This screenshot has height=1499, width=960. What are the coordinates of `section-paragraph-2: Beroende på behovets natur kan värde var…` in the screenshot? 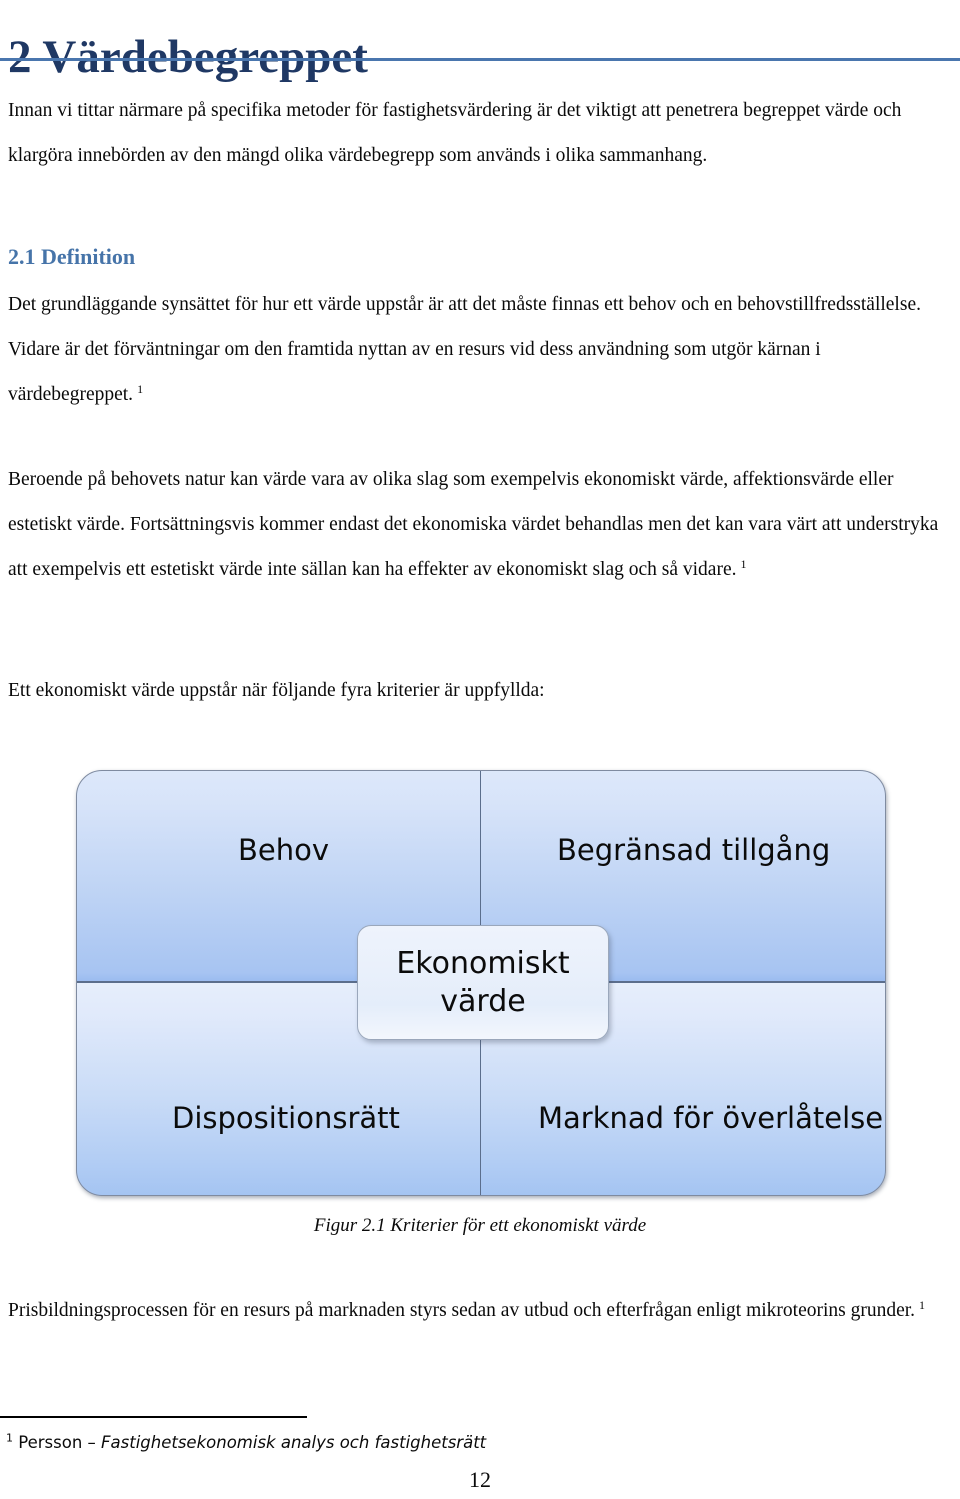 It's located at (480, 524).